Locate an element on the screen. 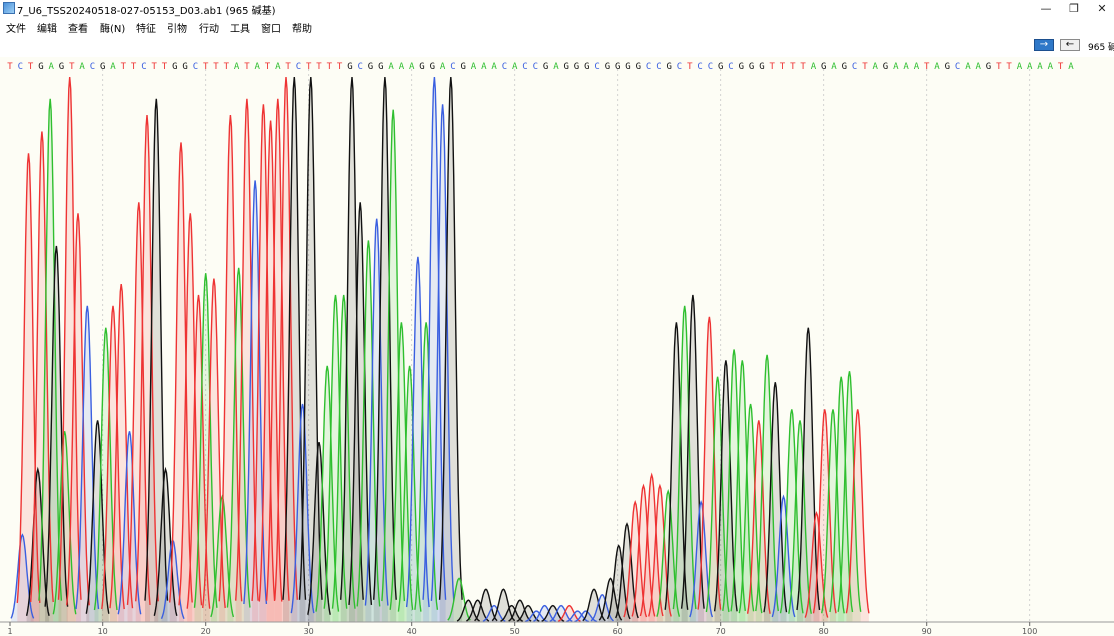 This screenshot has height=636, width=1114. base-call-36: G is located at coordinates (370, 67).